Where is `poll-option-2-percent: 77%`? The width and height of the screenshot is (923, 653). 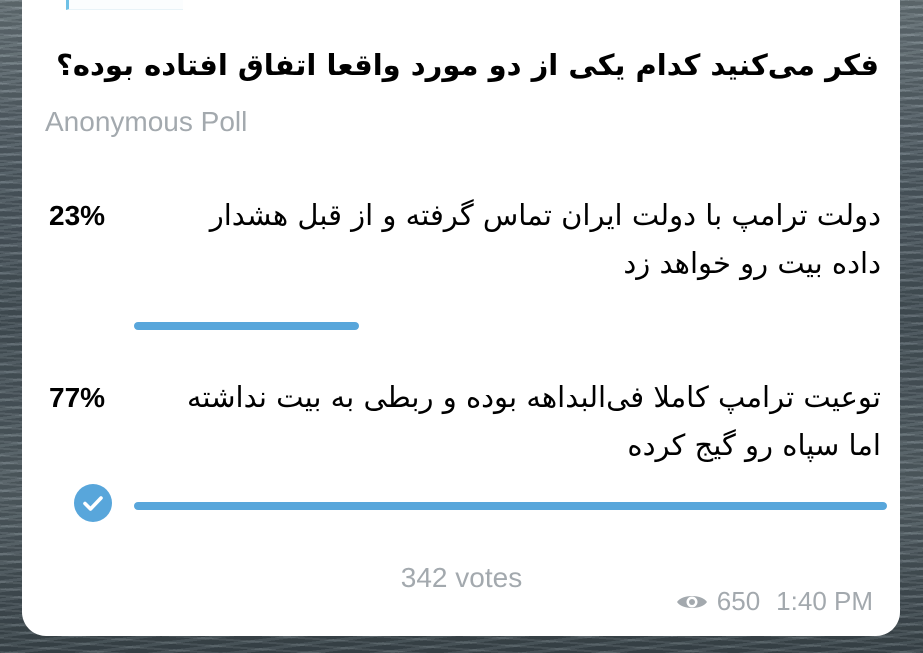
poll-option-2-percent: 77% is located at coordinates (77, 397).